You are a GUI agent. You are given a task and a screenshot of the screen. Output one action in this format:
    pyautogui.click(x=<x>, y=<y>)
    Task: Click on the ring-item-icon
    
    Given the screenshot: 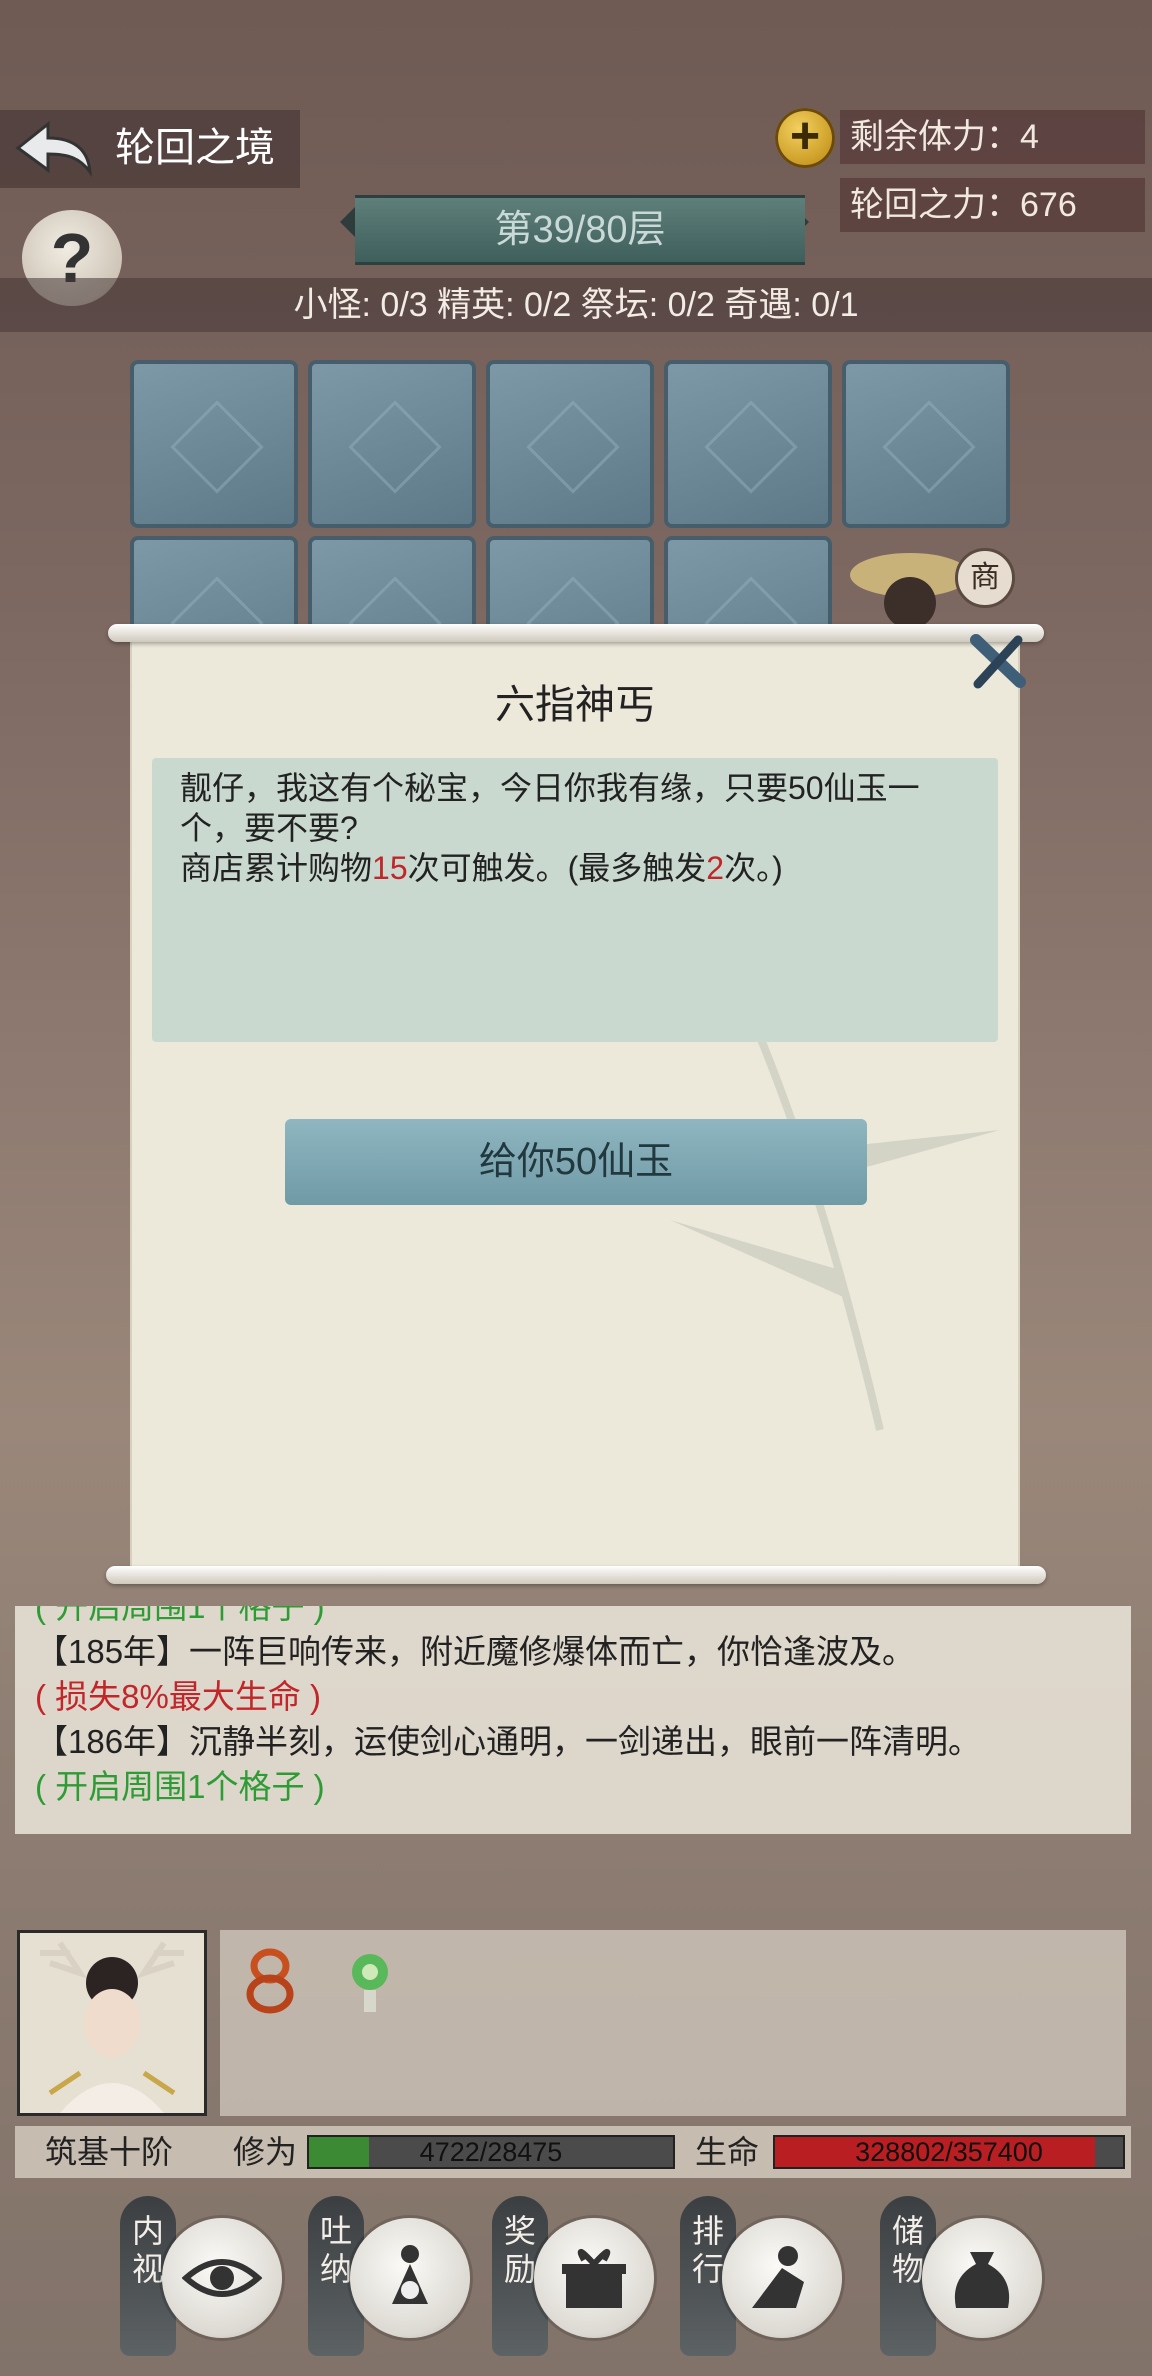 What is the action you would take?
    pyautogui.click(x=270, y=1980)
    